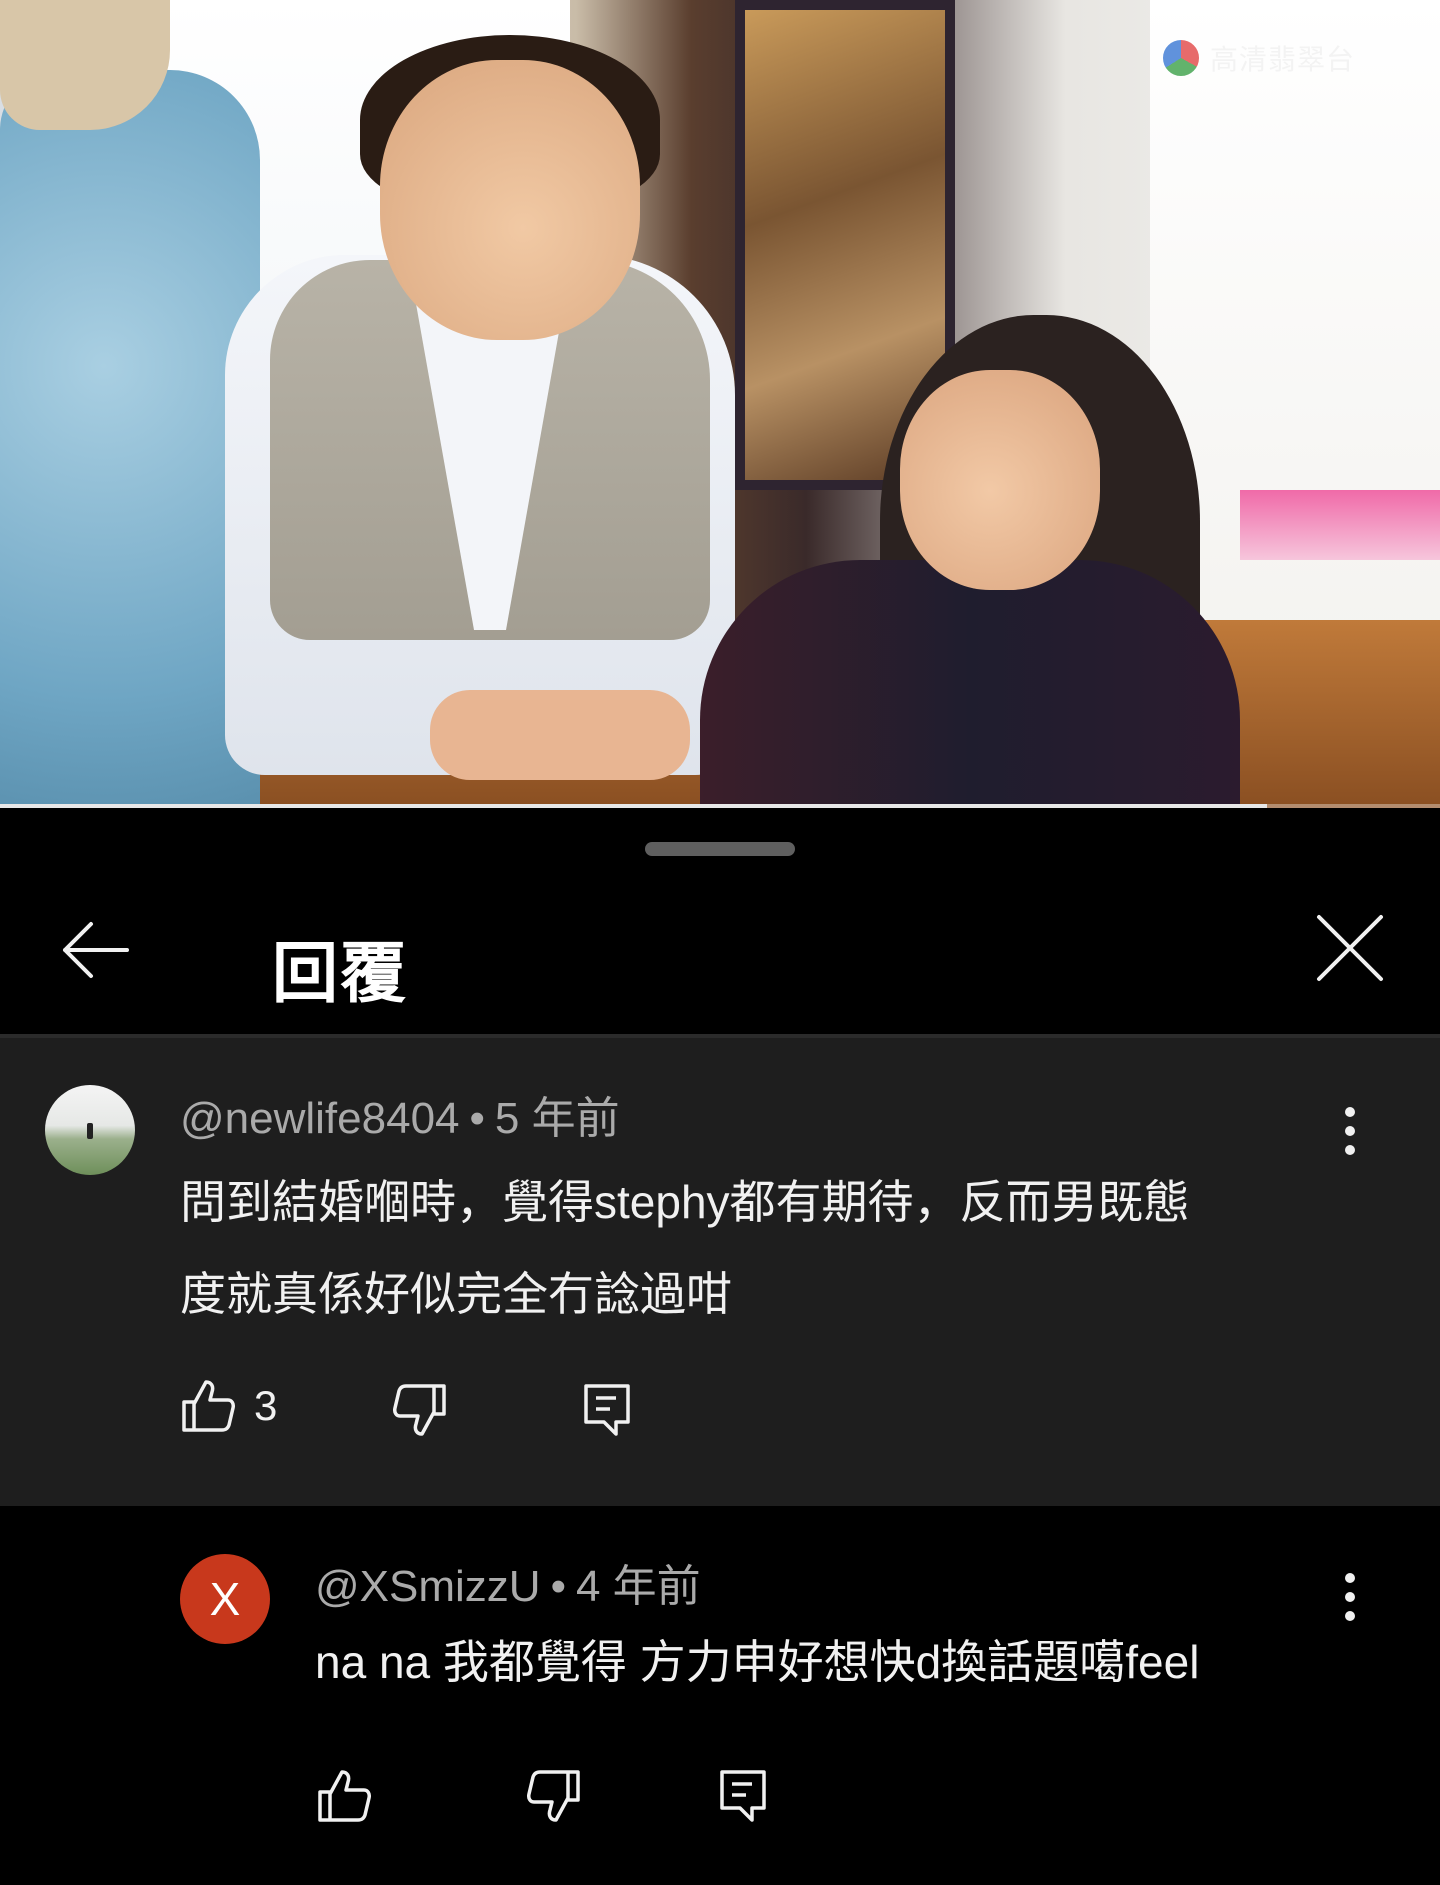  What do you see at coordinates (1283, 59) in the screenshot?
I see `watermark-text: 高清翡翠台` at bounding box center [1283, 59].